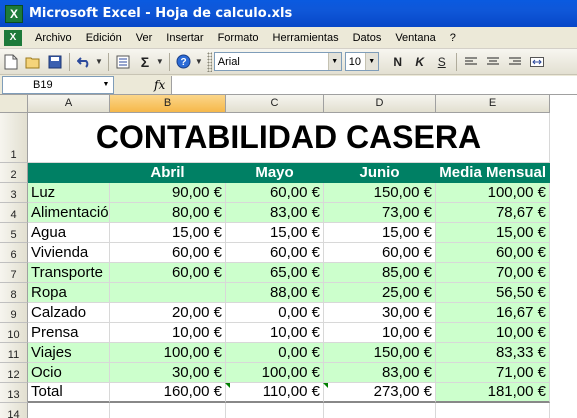 This screenshot has height=418, width=577. Describe the element at coordinates (209, 61) in the screenshot. I see `toolbar-grip-handle` at that location.